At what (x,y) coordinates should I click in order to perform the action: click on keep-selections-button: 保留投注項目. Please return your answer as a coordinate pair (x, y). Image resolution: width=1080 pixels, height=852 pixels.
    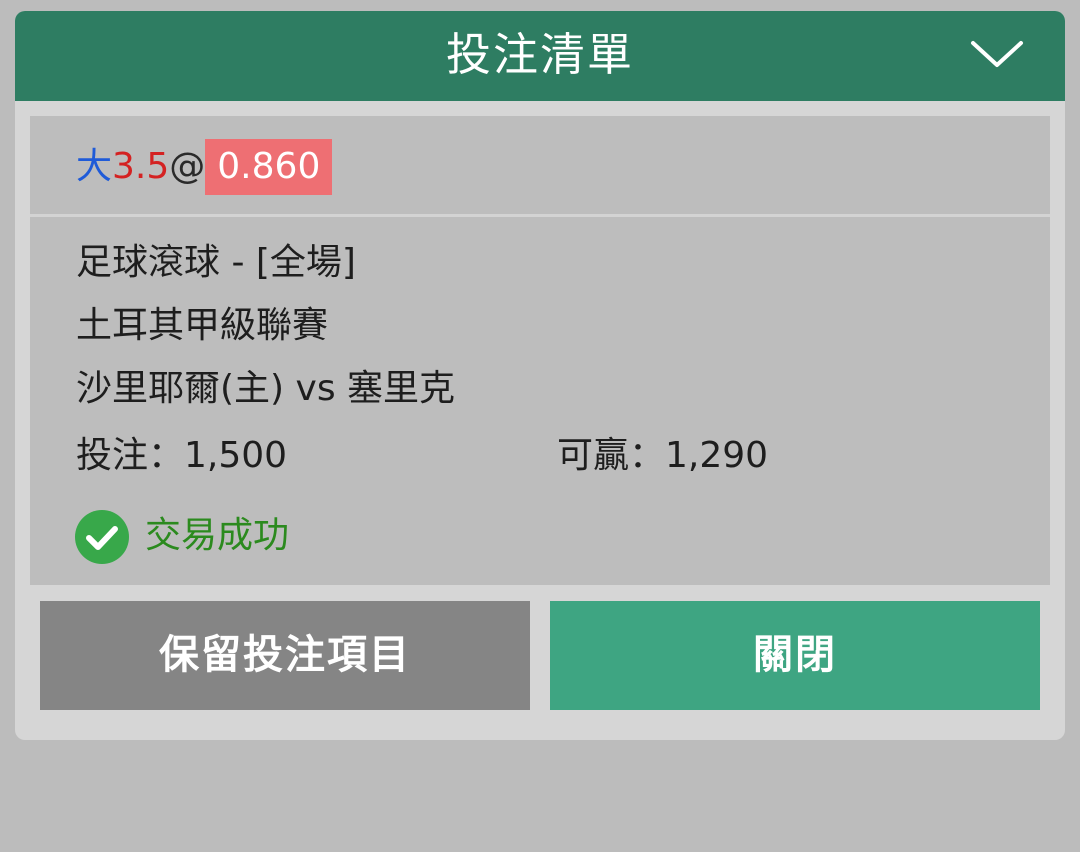
    Looking at the image, I should click on (285, 655).